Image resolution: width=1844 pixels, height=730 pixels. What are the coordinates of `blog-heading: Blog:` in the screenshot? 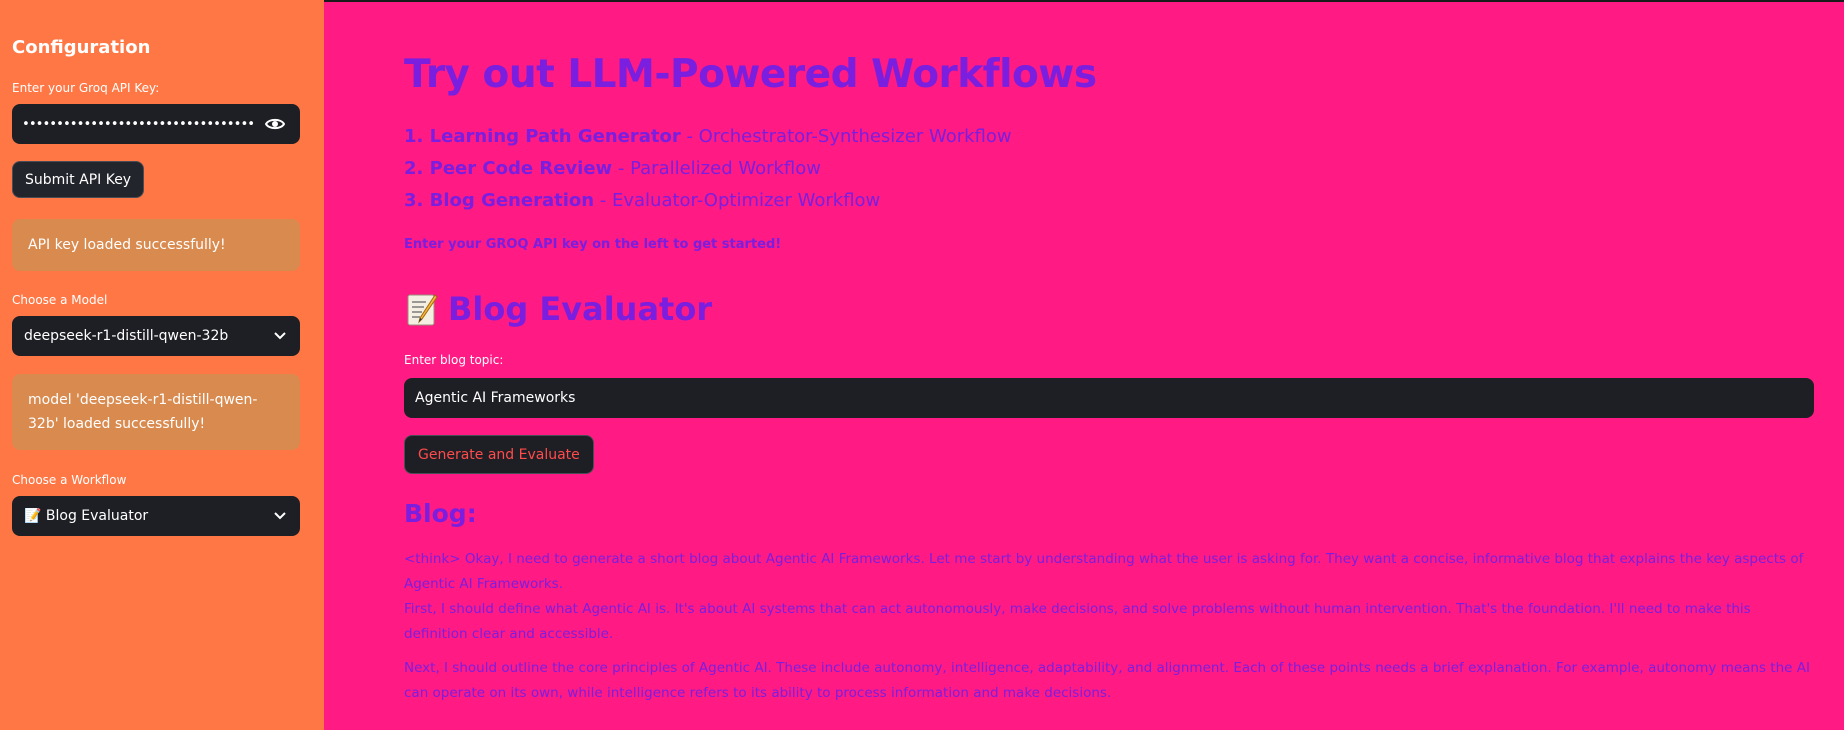 It's located at (440, 513).